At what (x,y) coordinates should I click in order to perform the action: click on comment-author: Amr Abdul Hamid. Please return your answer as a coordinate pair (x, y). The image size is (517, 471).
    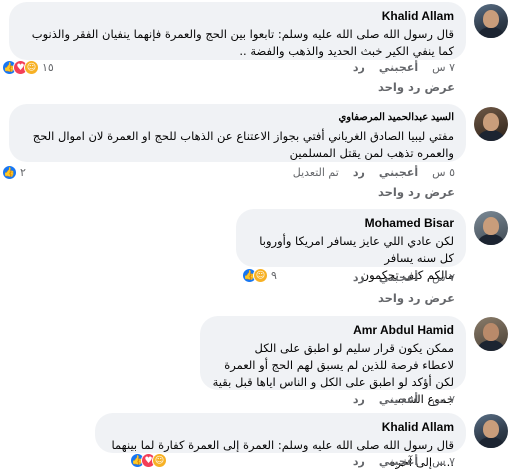
    Looking at the image, I should click on (333, 330).